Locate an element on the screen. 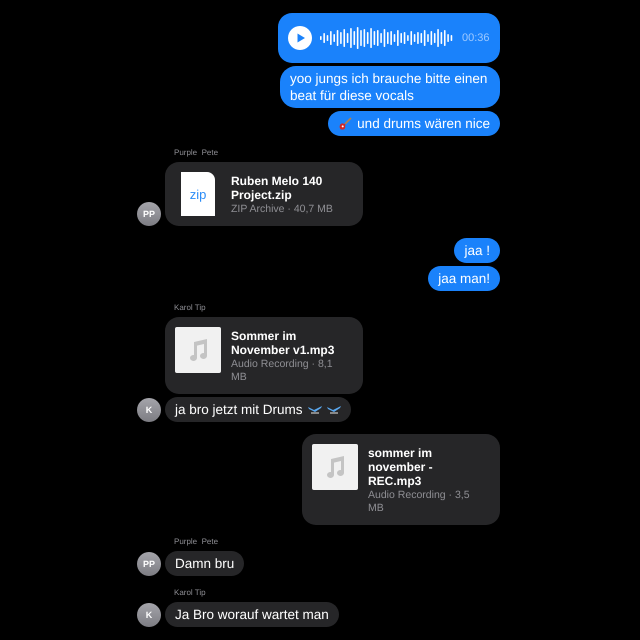  waveform-icon is located at coordinates (387, 38).